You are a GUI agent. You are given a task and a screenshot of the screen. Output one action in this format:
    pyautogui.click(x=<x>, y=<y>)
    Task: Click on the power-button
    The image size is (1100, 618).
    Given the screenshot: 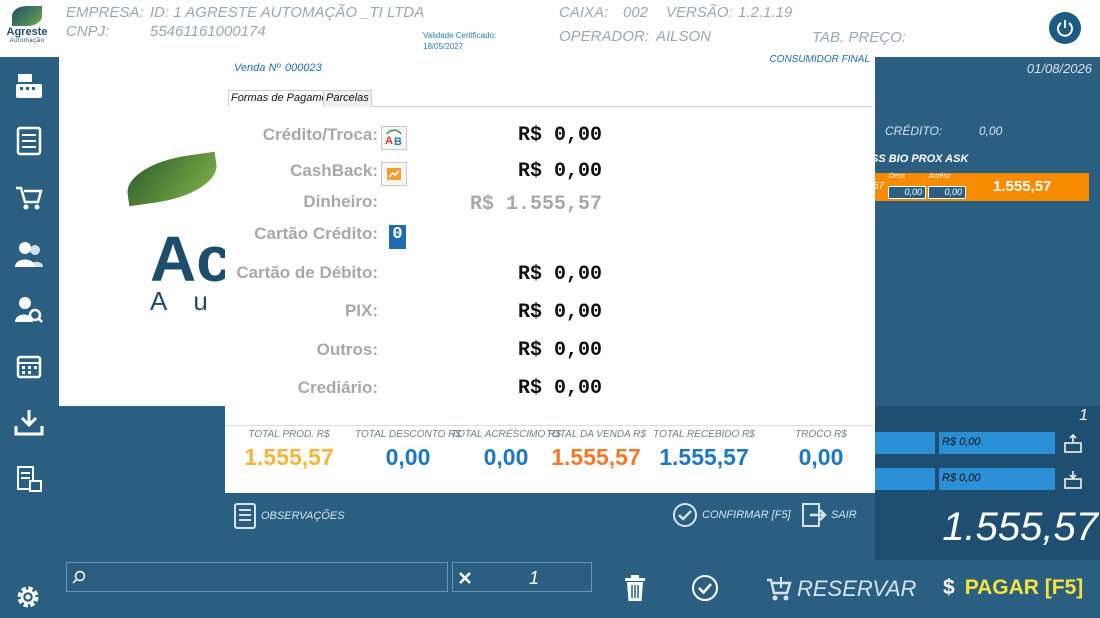 What is the action you would take?
    pyautogui.click(x=1065, y=28)
    